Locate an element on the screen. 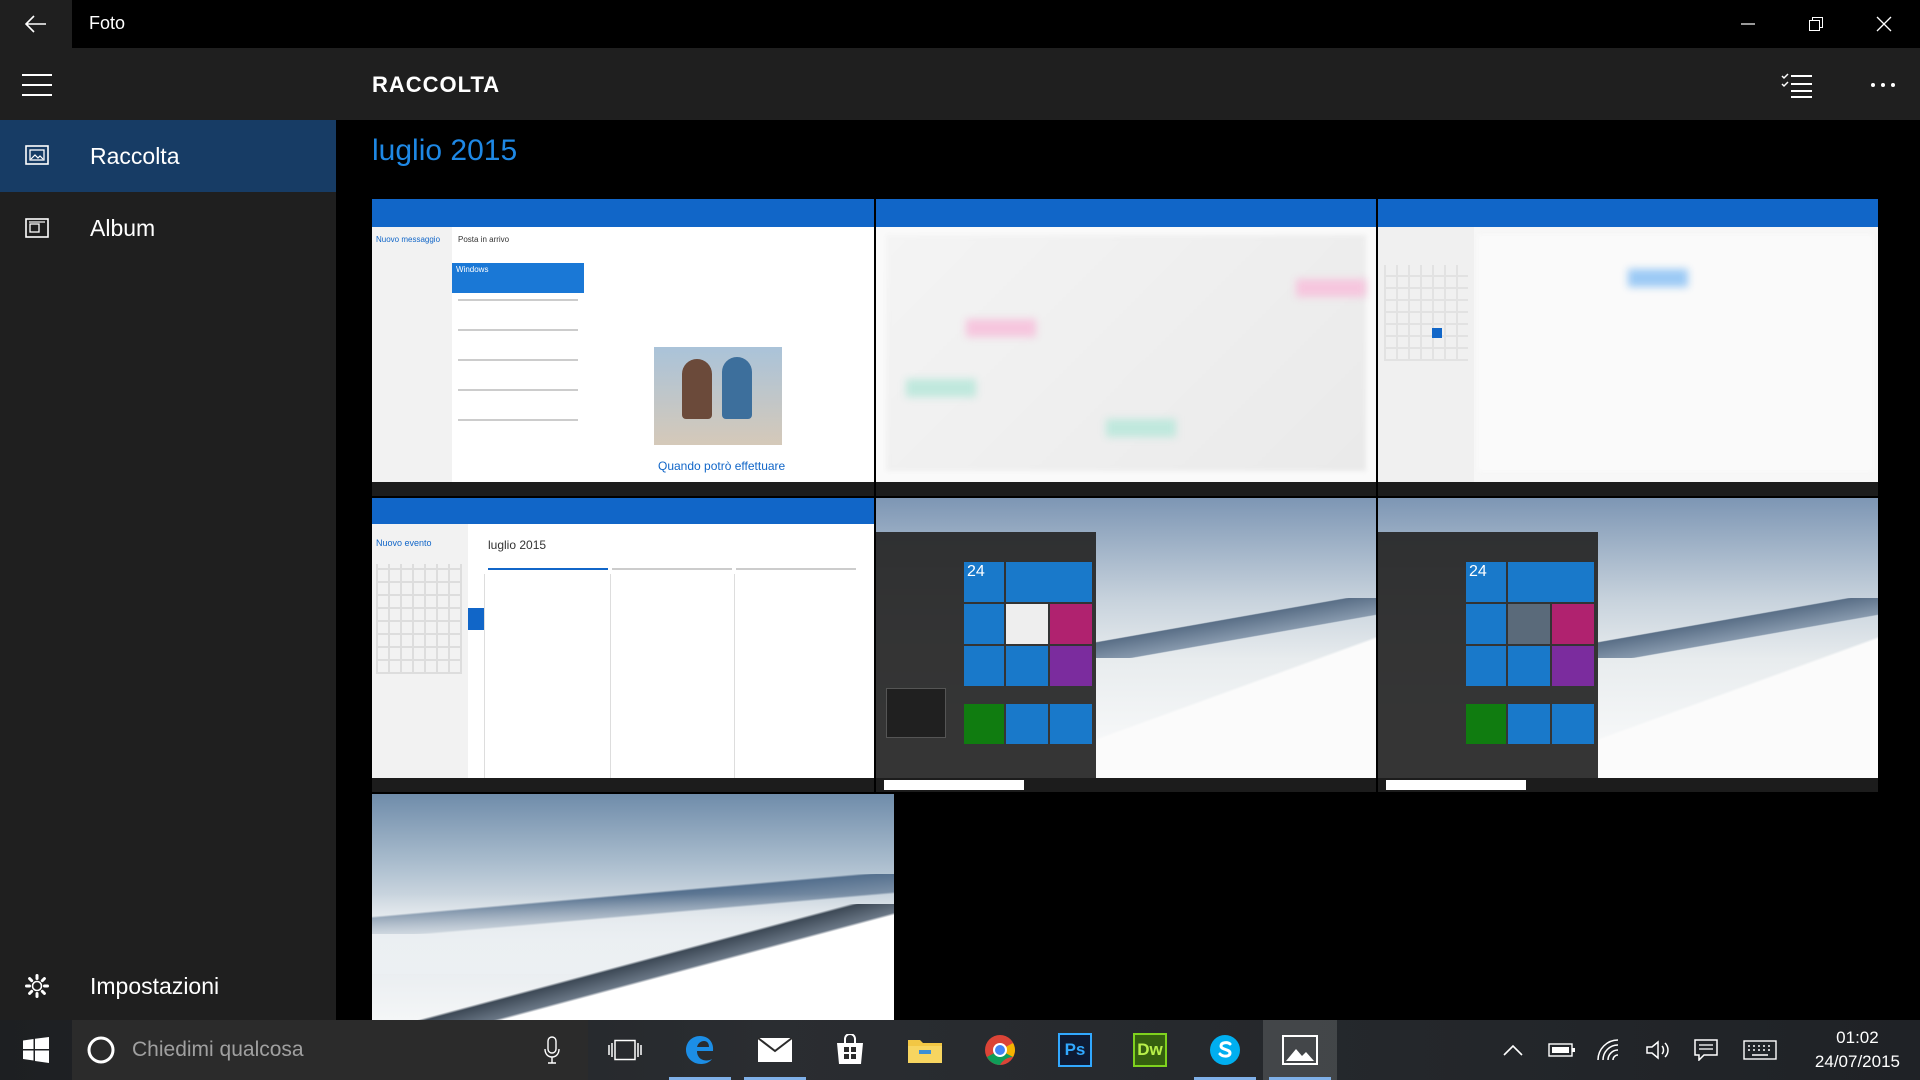 The image size is (1920, 1080). taskbar: Chiedimi qualcosa Ps Dw 01:02 24/07/2015 is located at coordinates (960, 1050).